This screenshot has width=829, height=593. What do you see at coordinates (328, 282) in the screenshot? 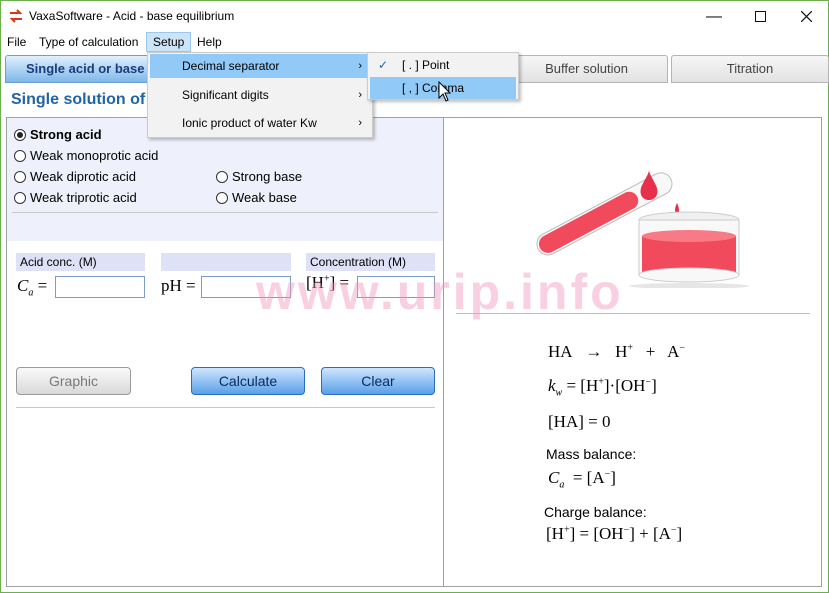
I see `h-concentration-symbol: [H+] =` at bounding box center [328, 282].